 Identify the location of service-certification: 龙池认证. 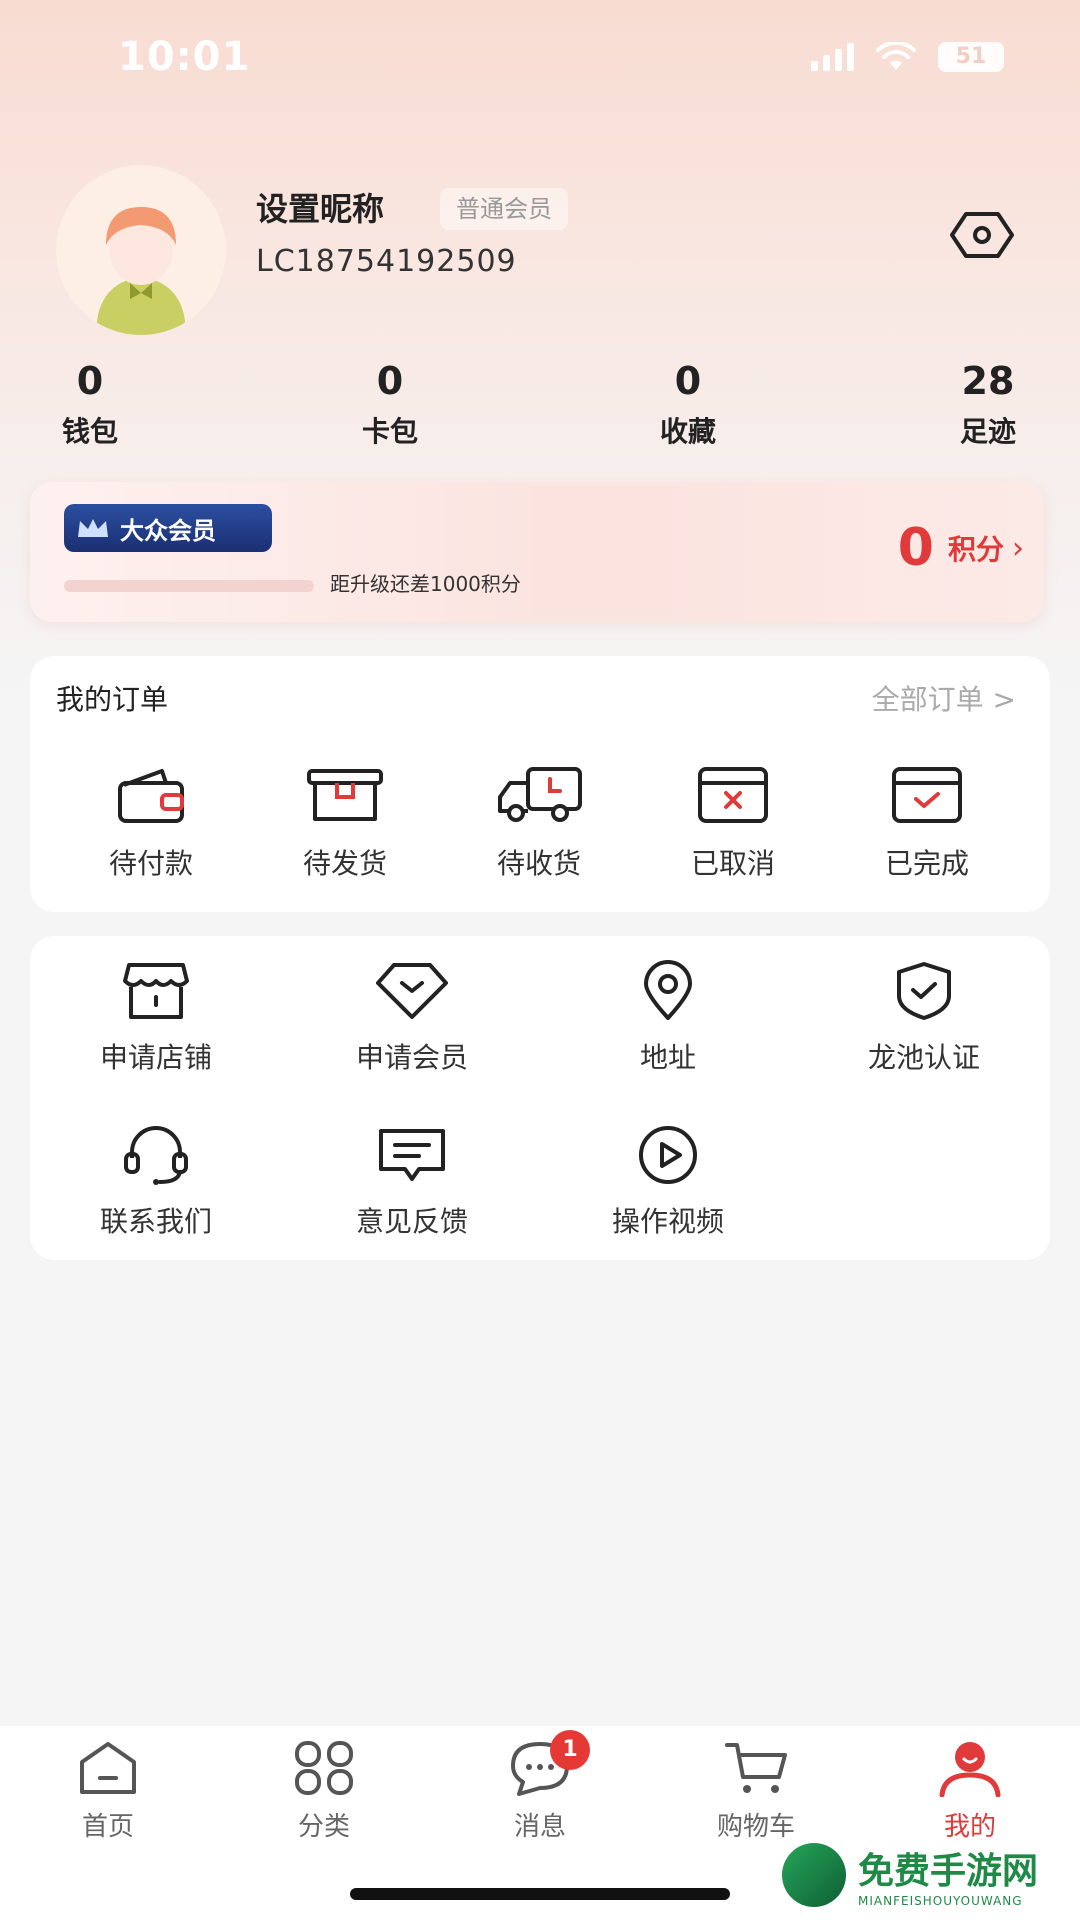
(924, 1018).